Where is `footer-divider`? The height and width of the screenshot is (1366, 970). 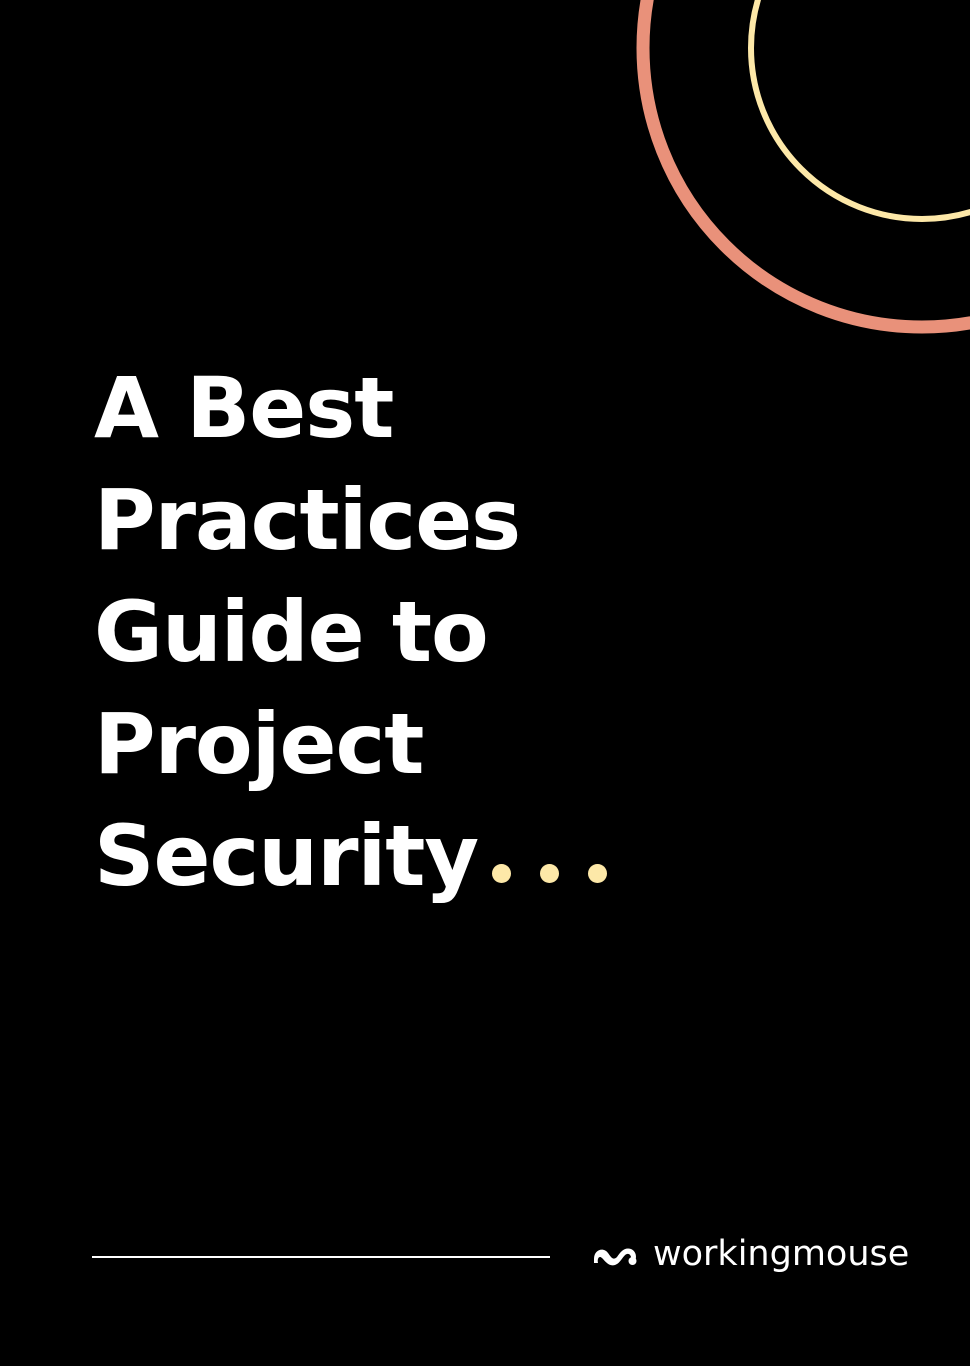
footer-divider is located at coordinates (321, 1257).